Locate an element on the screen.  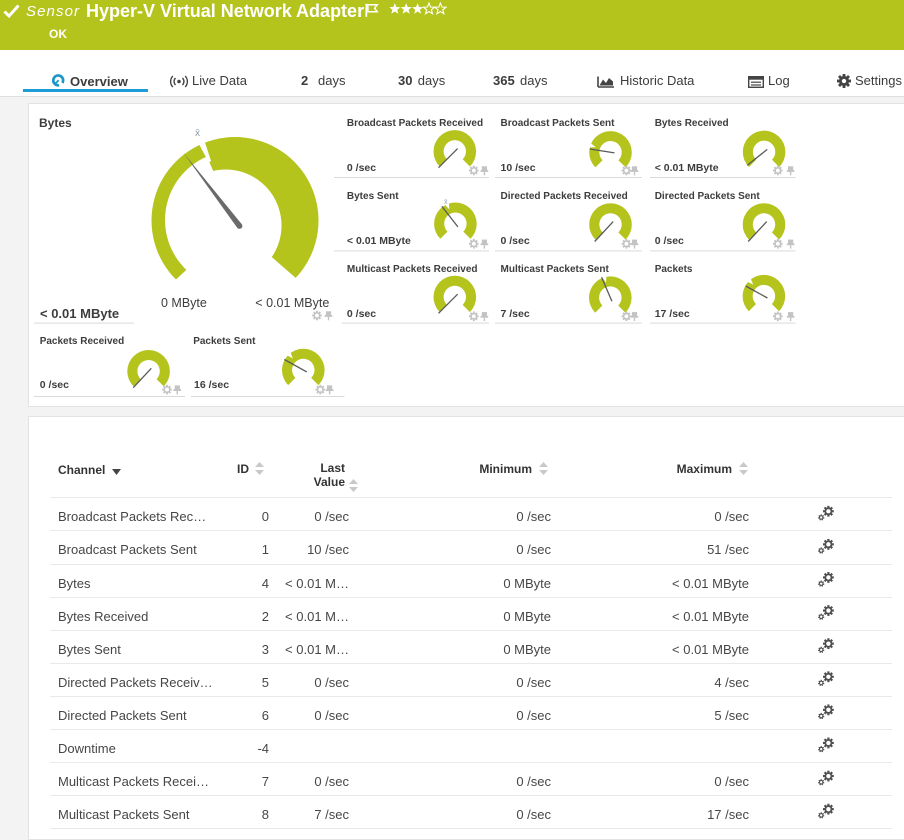
svg-text: x̄ is located at coordinates (446, 202).